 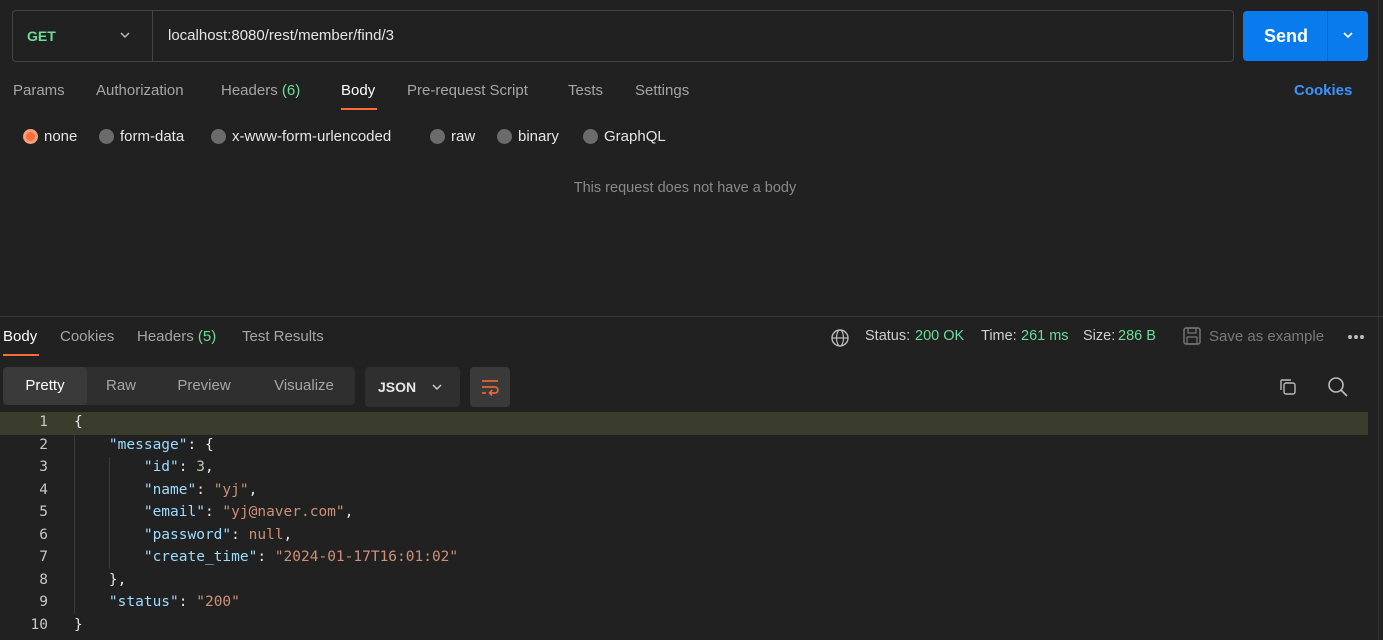 What do you see at coordinates (304, 386) in the screenshot?
I see `view-visualize: Visualize` at bounding box center [304, 386].